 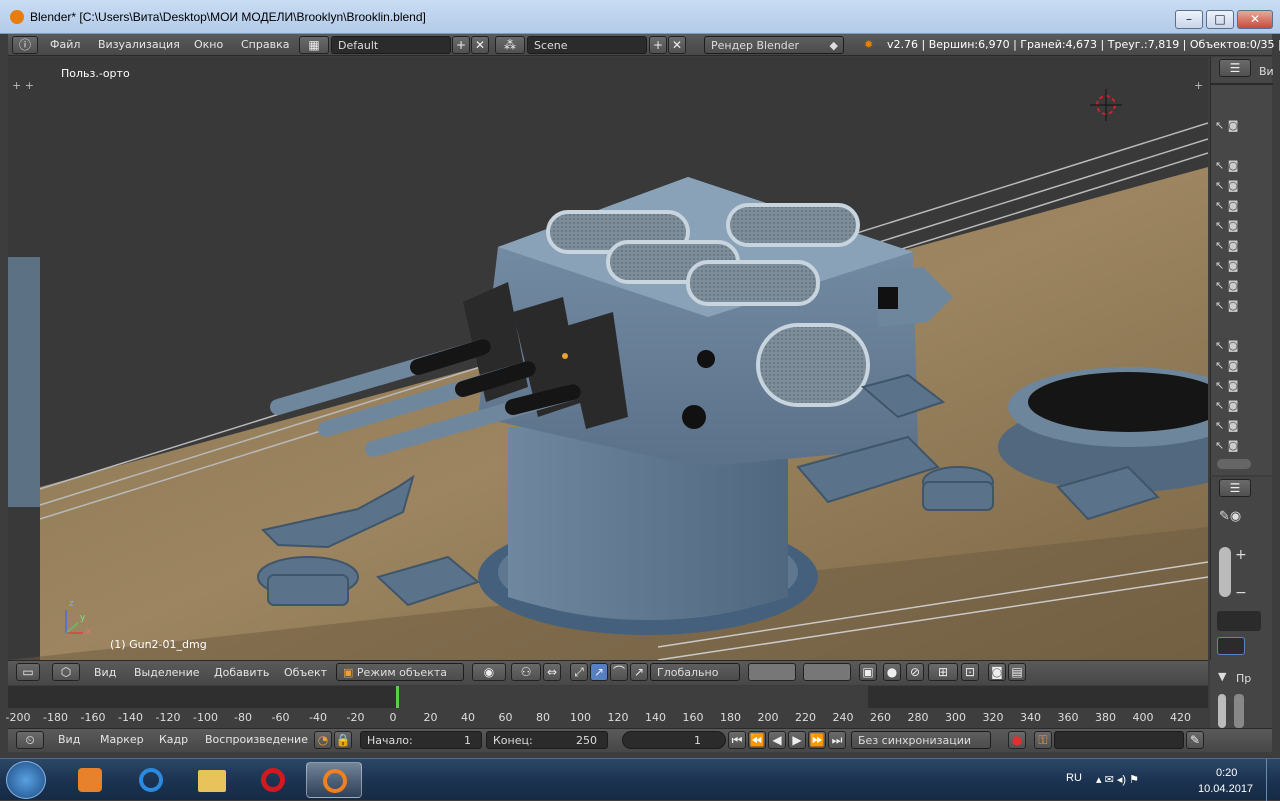 I want to click on editor-type-info-icon: ⓘ, so click(x=25, y=45).